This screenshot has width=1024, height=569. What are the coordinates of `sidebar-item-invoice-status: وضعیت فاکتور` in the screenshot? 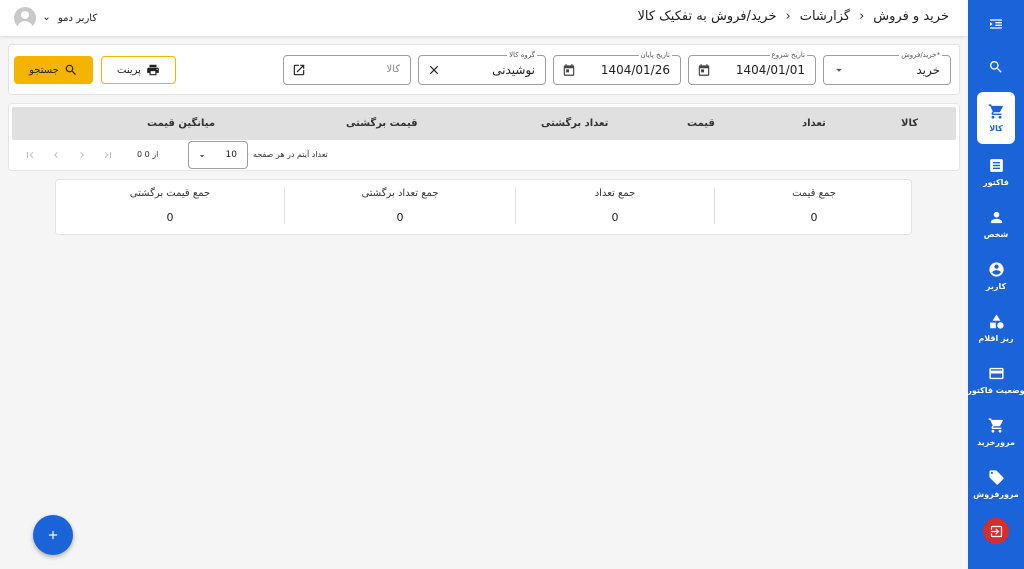 It's located at (995, 380).